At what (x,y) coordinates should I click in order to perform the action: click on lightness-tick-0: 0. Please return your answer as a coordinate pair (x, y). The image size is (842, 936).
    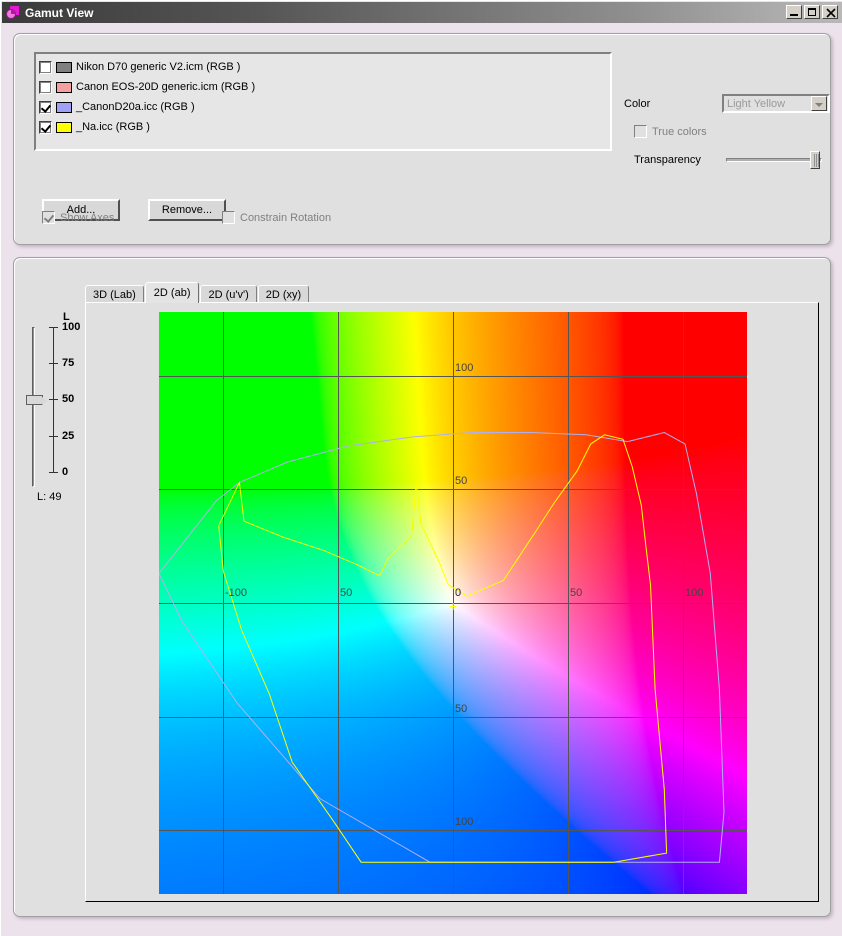
    Looking at the image, I should click on (65, 472).